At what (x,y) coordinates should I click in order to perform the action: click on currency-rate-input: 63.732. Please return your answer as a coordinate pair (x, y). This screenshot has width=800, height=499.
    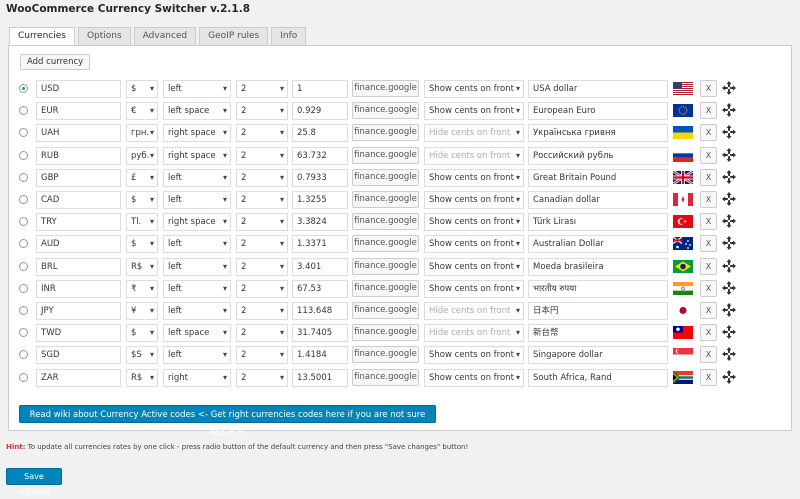
    Looking at the image, I should click on (320, 155).